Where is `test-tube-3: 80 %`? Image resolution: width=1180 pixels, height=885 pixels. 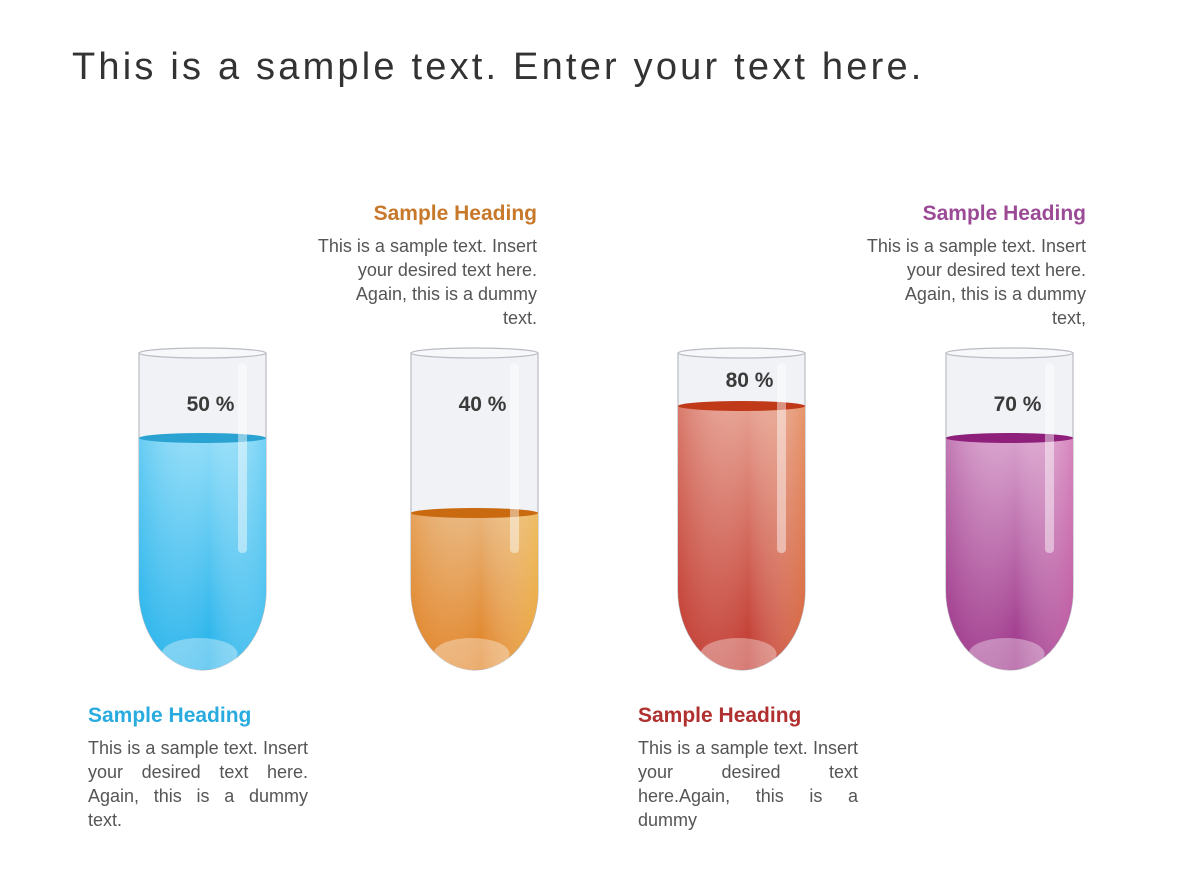 test-tube-3: 80 % is located at coordinates (741, 509).